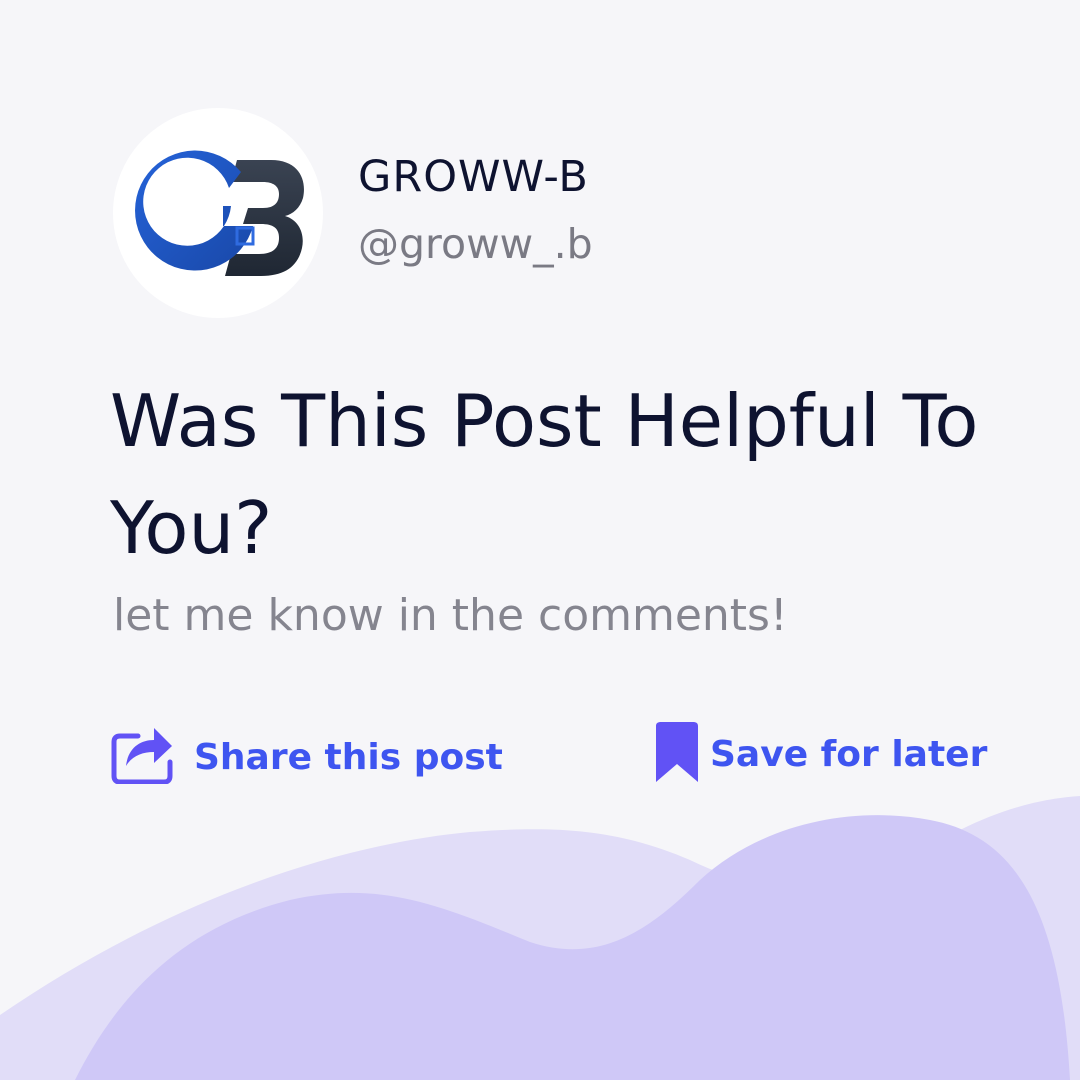  I want to click on save-button: Save for later, so click(820, 754).